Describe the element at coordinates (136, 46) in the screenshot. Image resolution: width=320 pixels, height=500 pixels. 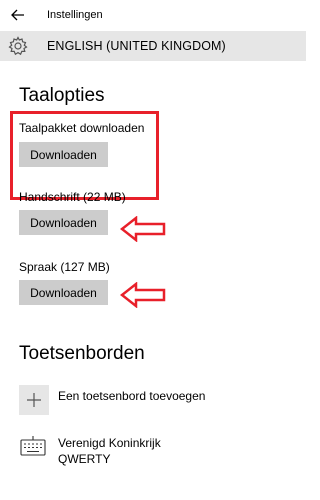
I see `page-title: ENGLISH (UNITED KINGDOM)` at that location.